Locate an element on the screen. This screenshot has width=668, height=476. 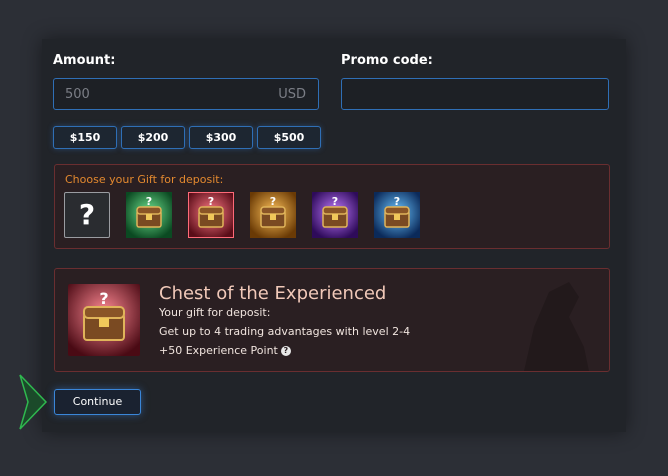
no-gift-option: ? is located at coordinates (87, 215).